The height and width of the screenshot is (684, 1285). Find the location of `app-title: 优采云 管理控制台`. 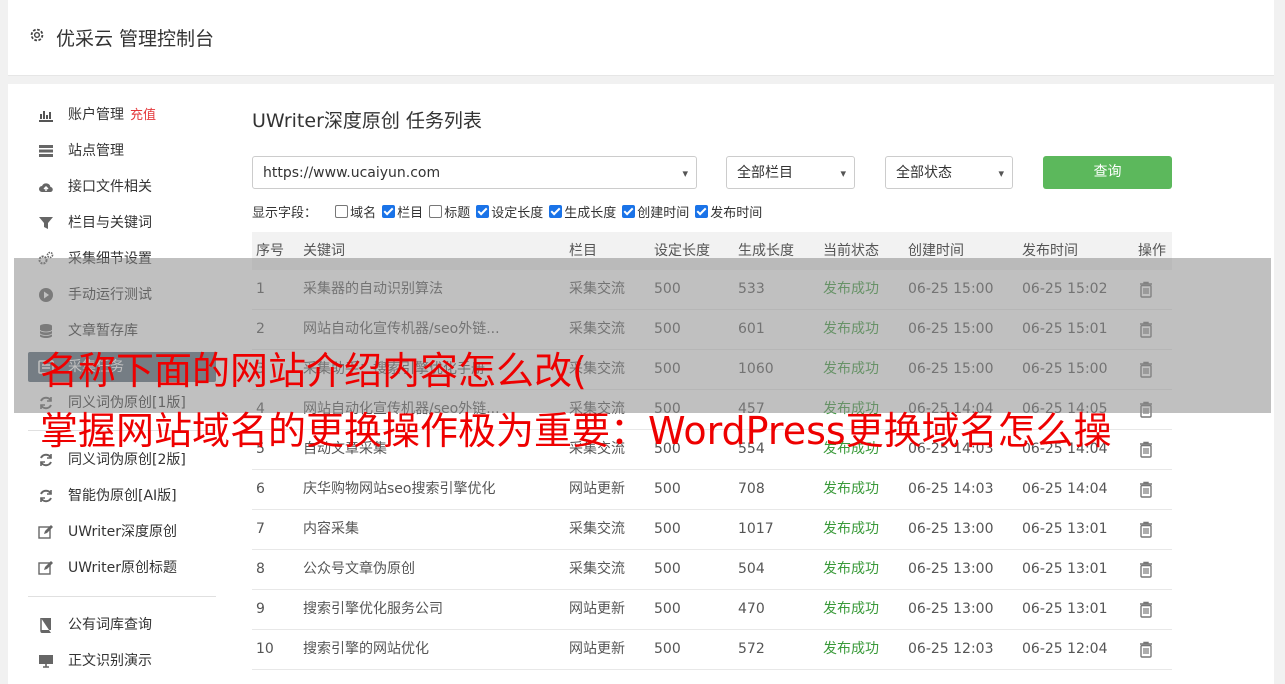

app-title: 优采云 管理控制台 is located at coordinates (135, 39).